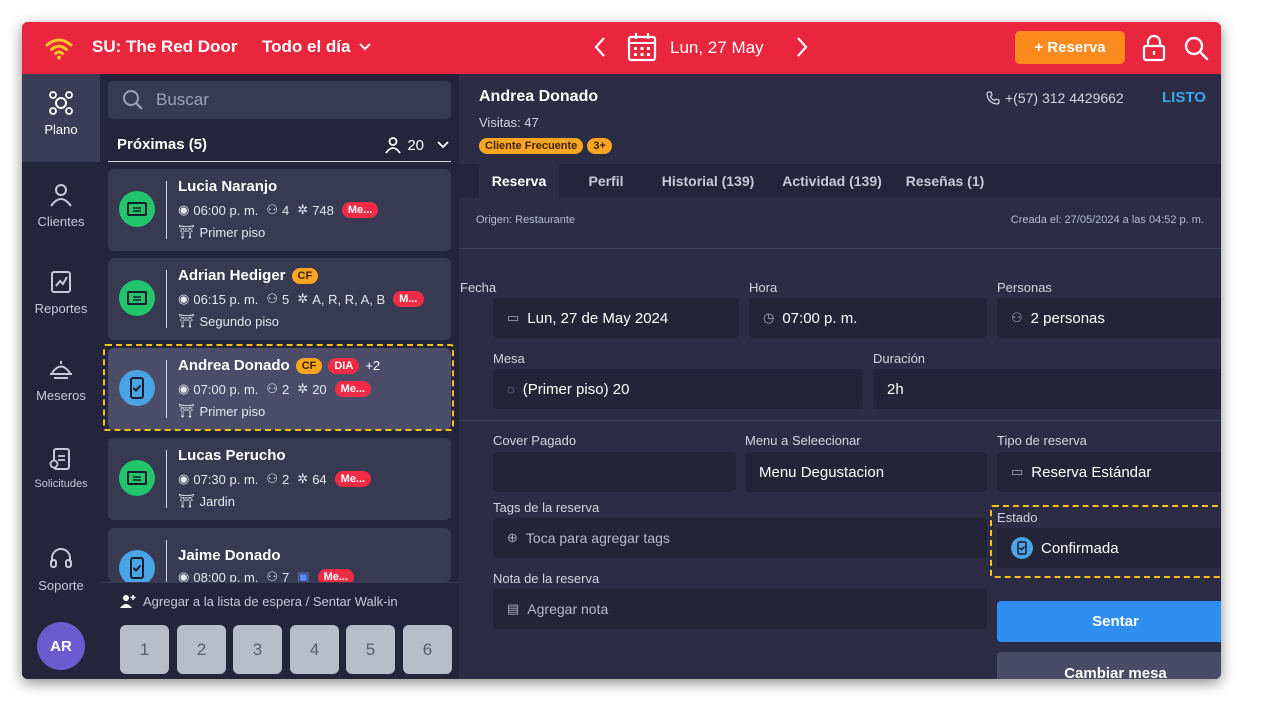 This screenshot has height=723, width=1264. I want to click on nota-label: Nota de la reserva, so click(546, 578).